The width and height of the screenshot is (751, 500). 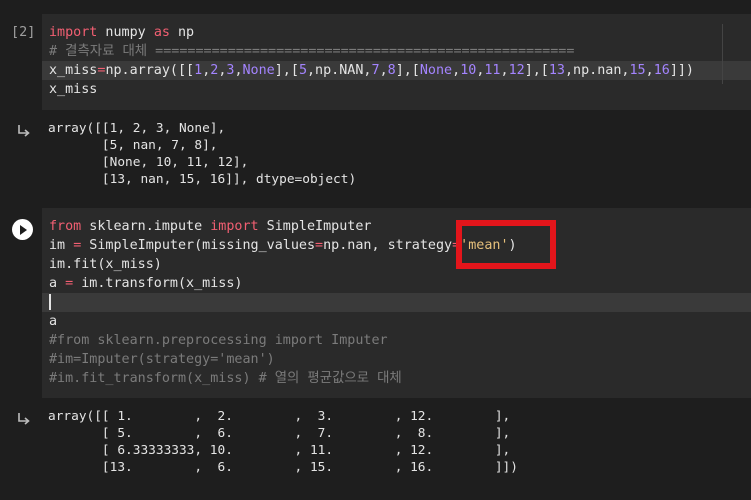 What do you see at coordinates (339, 70) in the screenshot?
I see `code-token: ,np.NAN,` at bounding box center [339, 70].